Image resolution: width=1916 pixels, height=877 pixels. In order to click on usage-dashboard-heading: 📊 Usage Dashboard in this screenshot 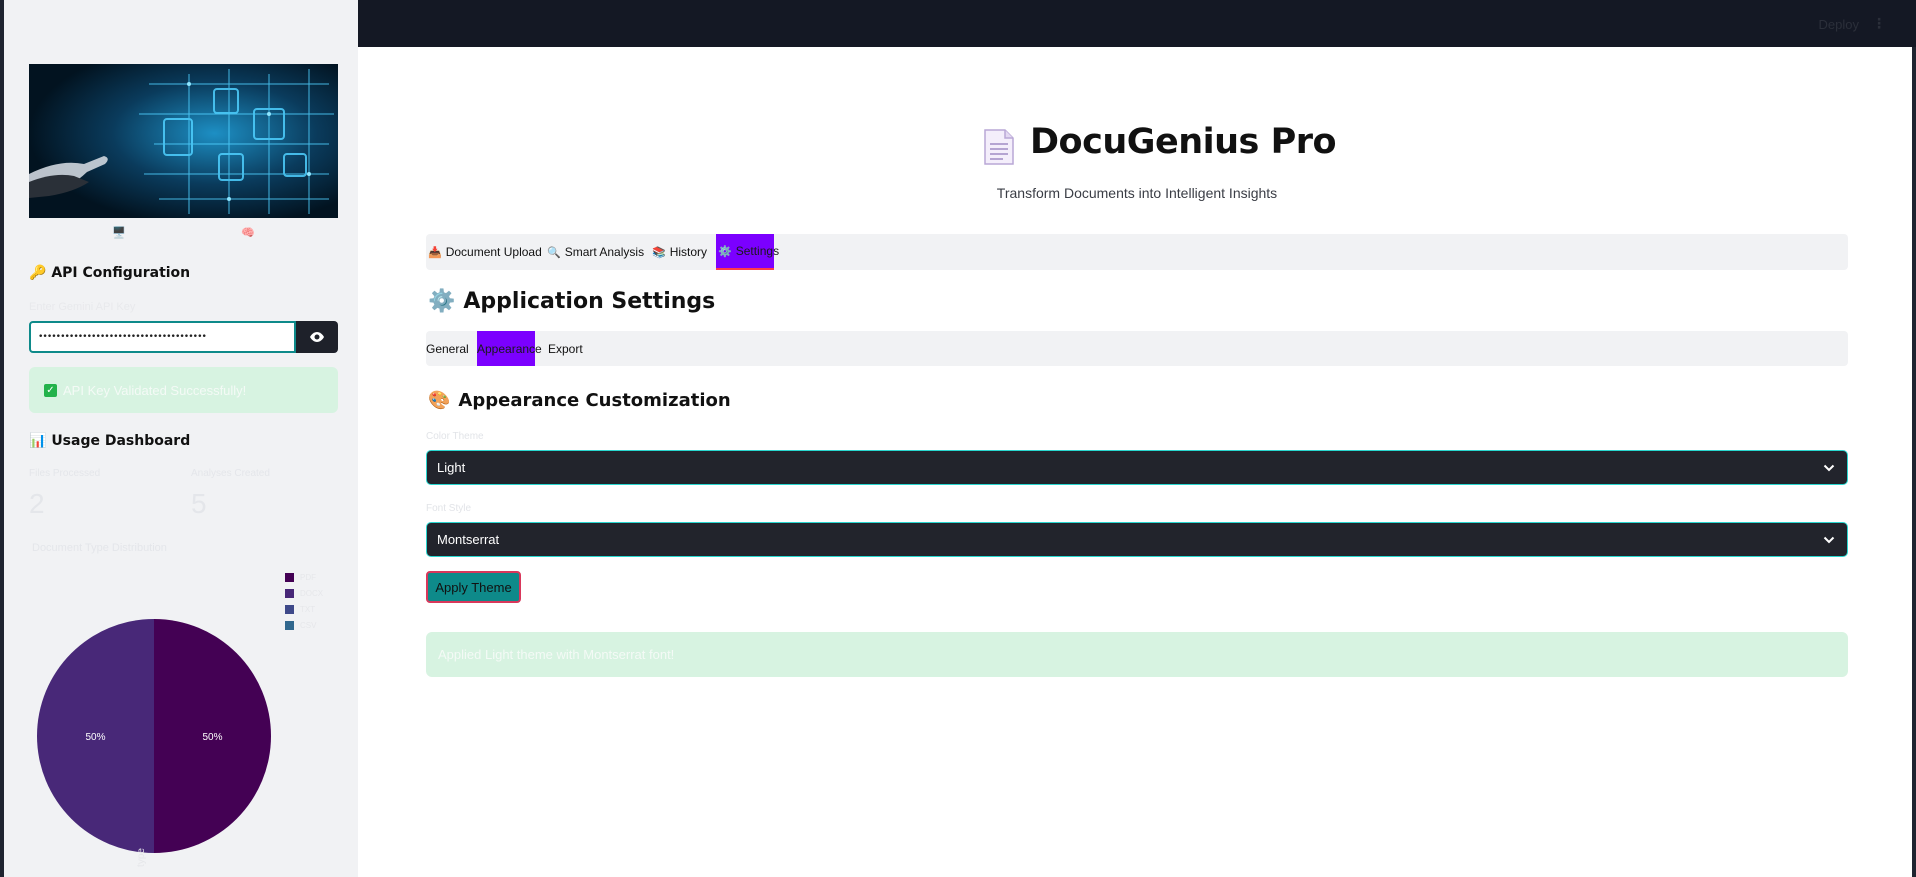, I will do `click(110, 441)`.